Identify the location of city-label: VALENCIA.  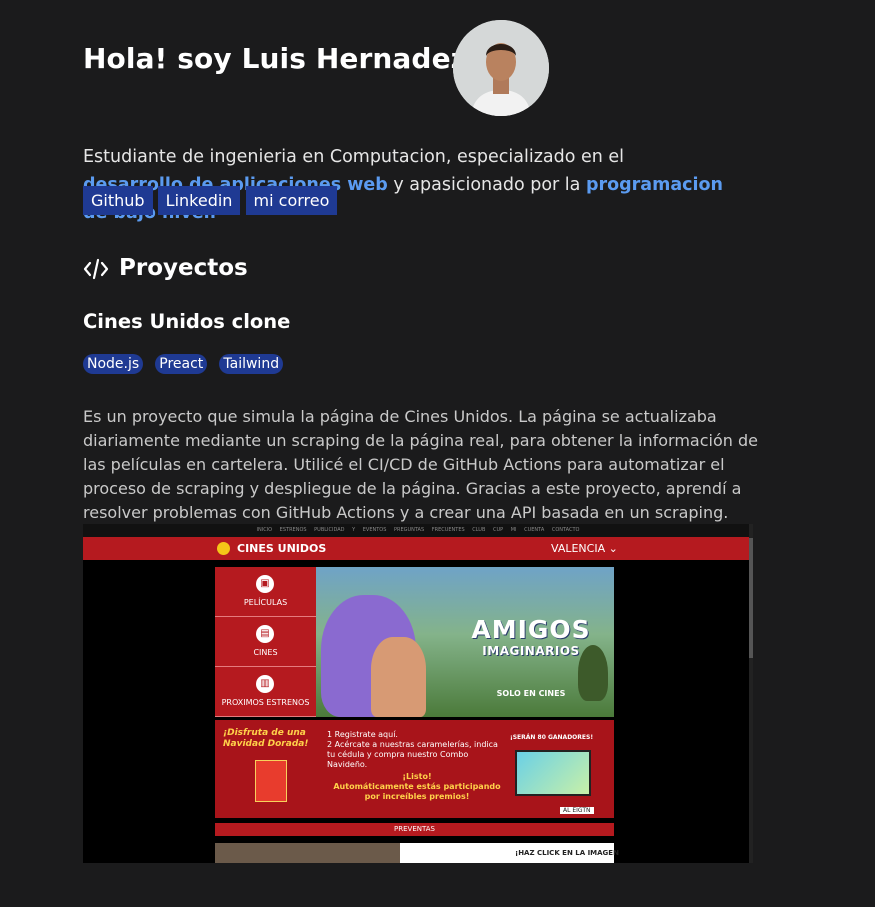
(578, 548).